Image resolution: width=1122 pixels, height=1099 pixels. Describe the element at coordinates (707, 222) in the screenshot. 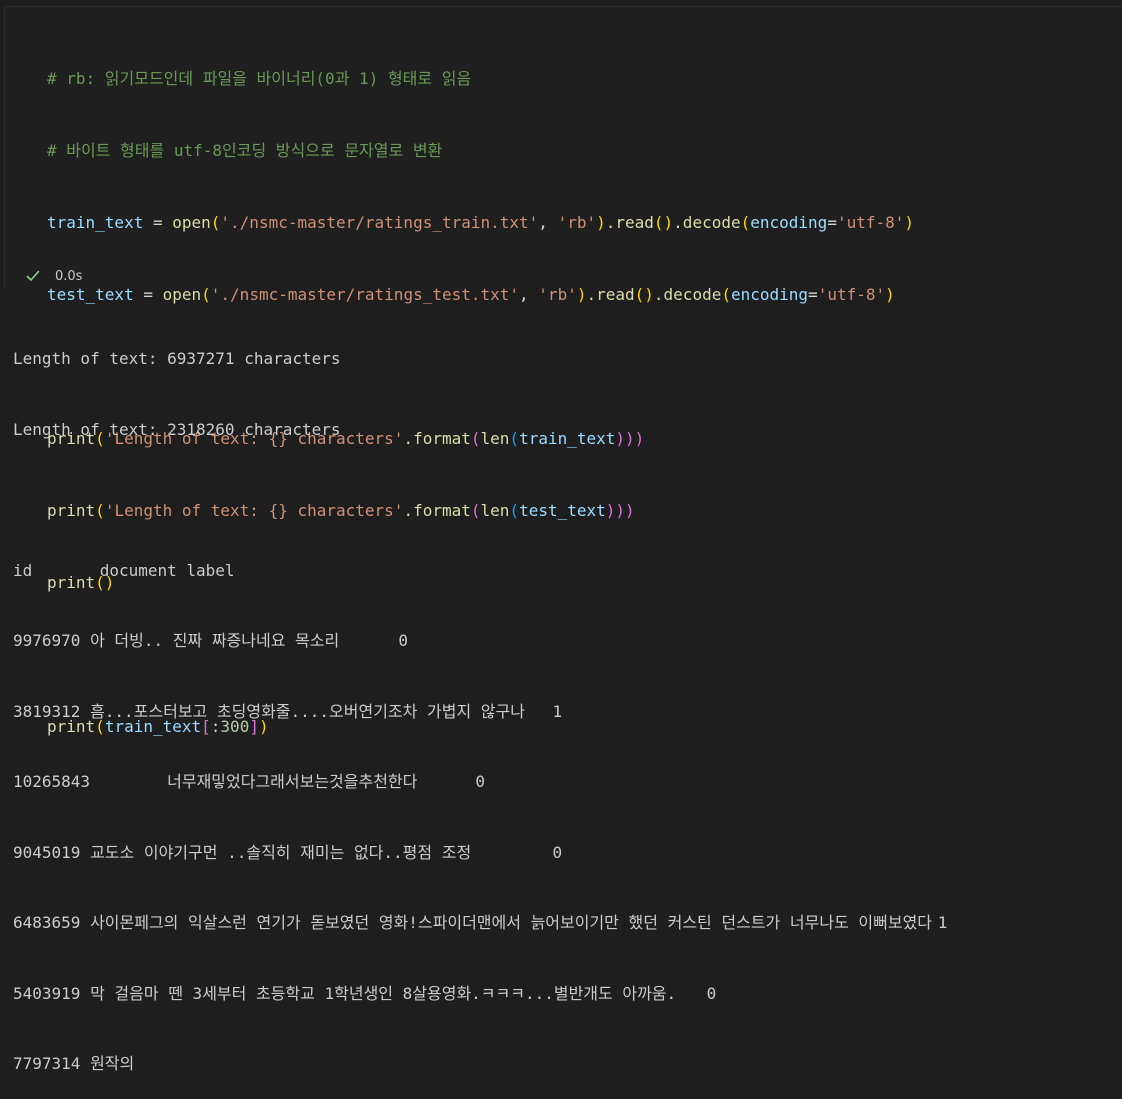

I see `method-name: .decode` at that location.